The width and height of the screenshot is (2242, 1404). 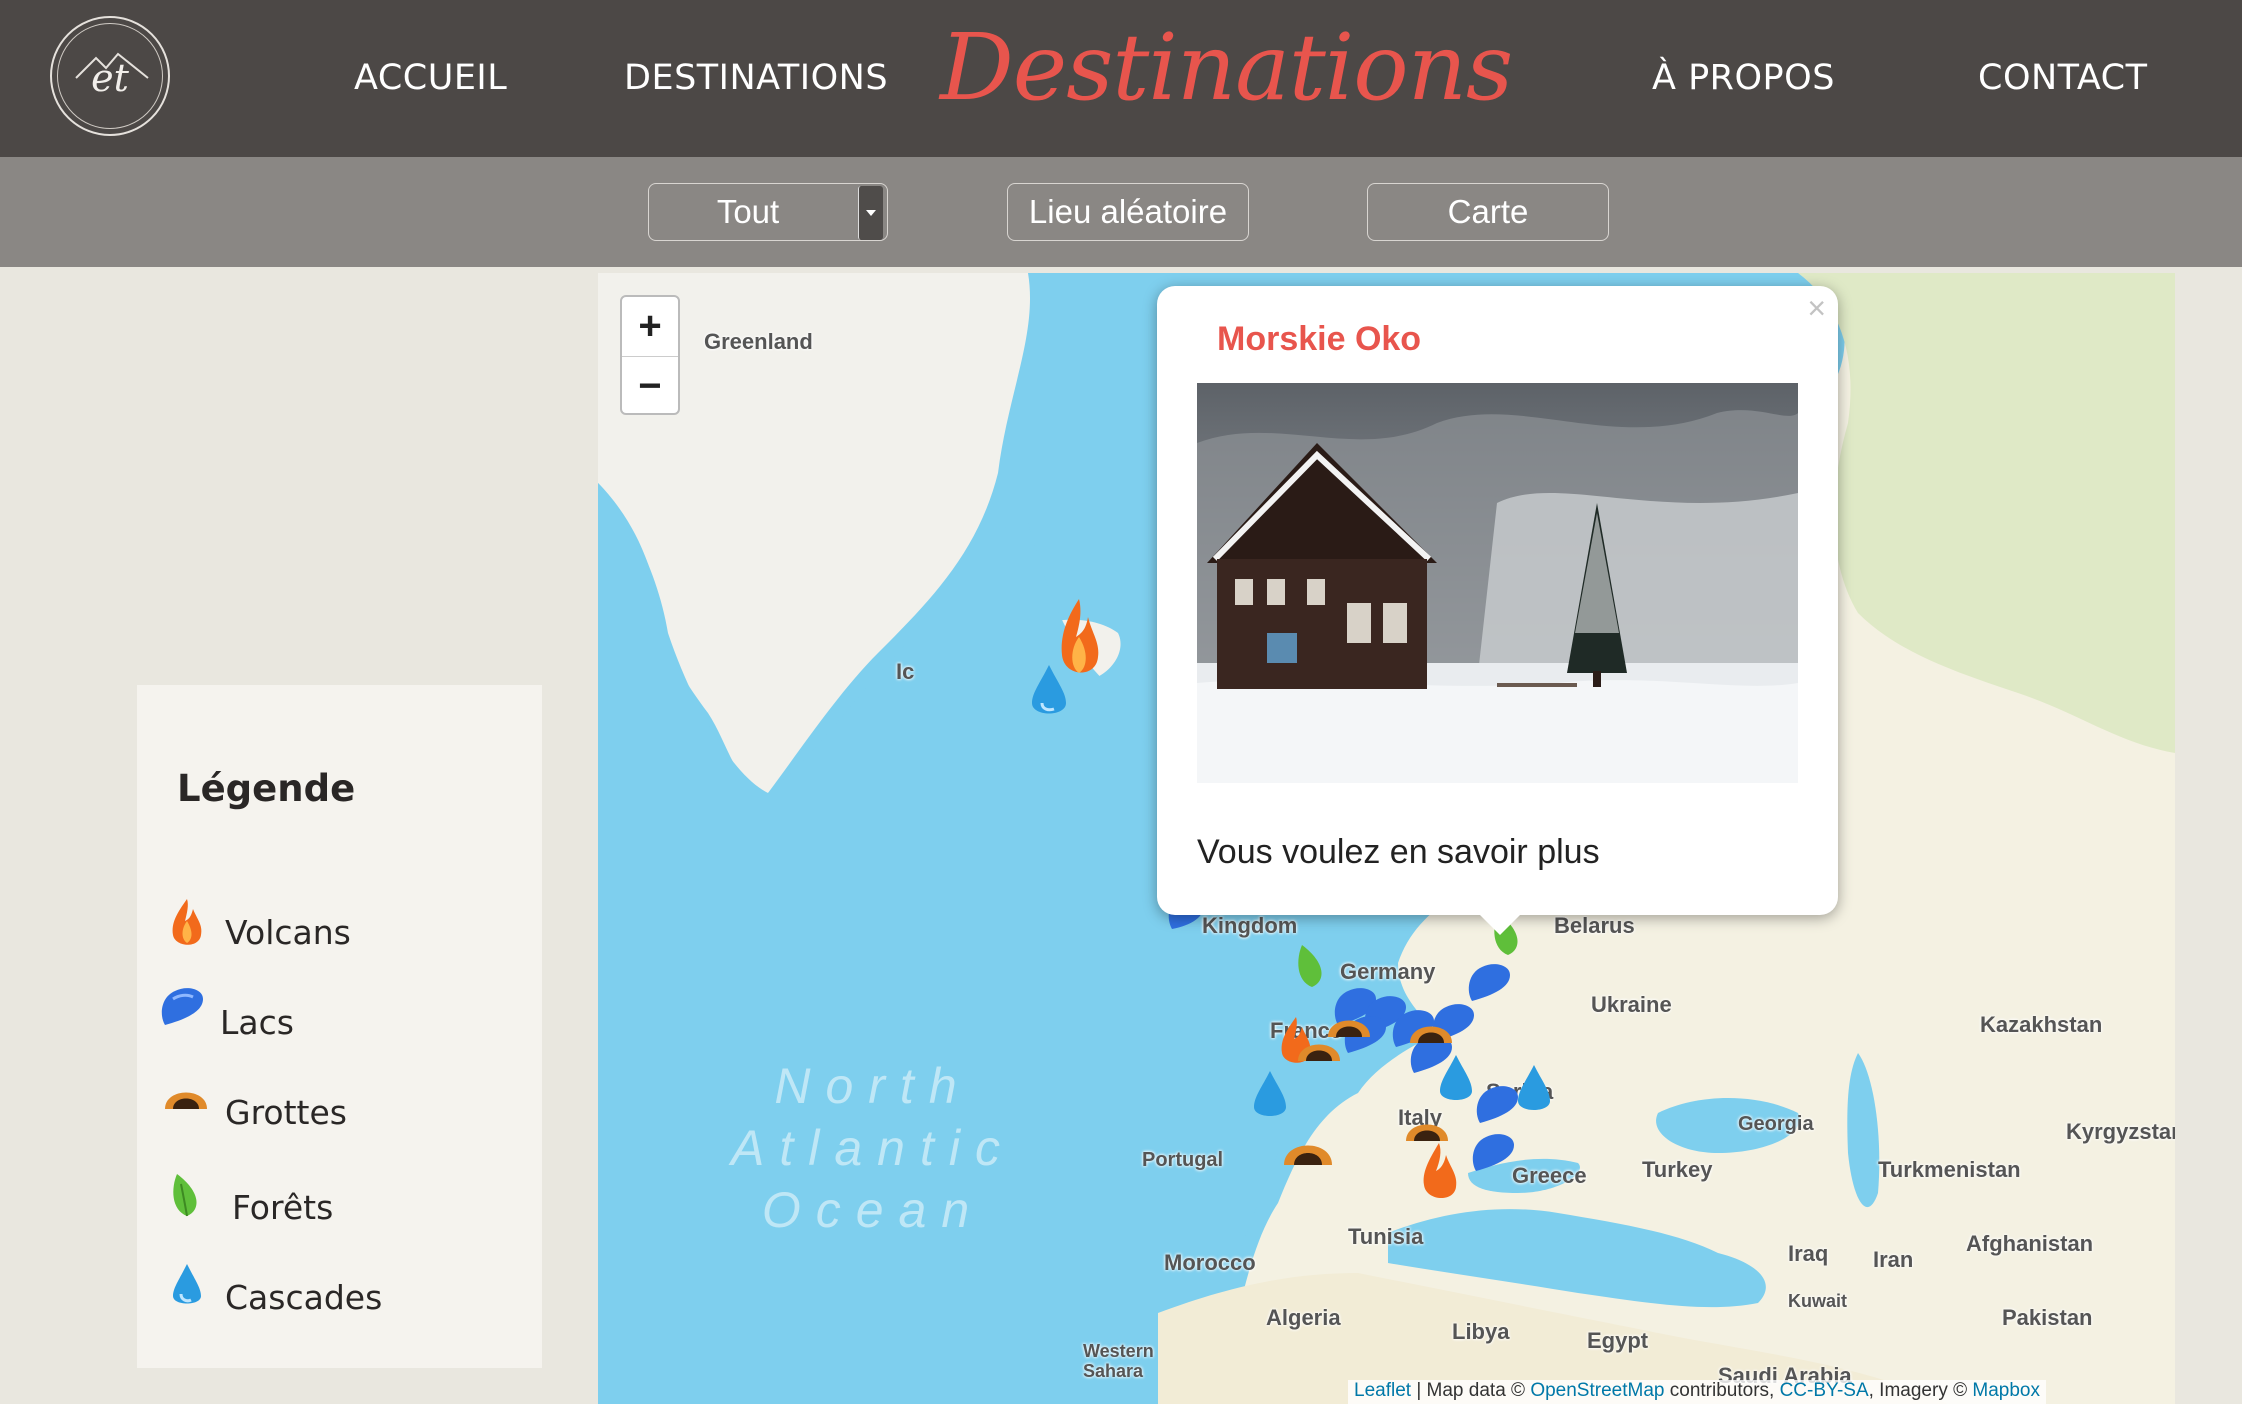 I want to click on map-label-afghanistan: Afghanistan, so click(x=2030, y=1243).